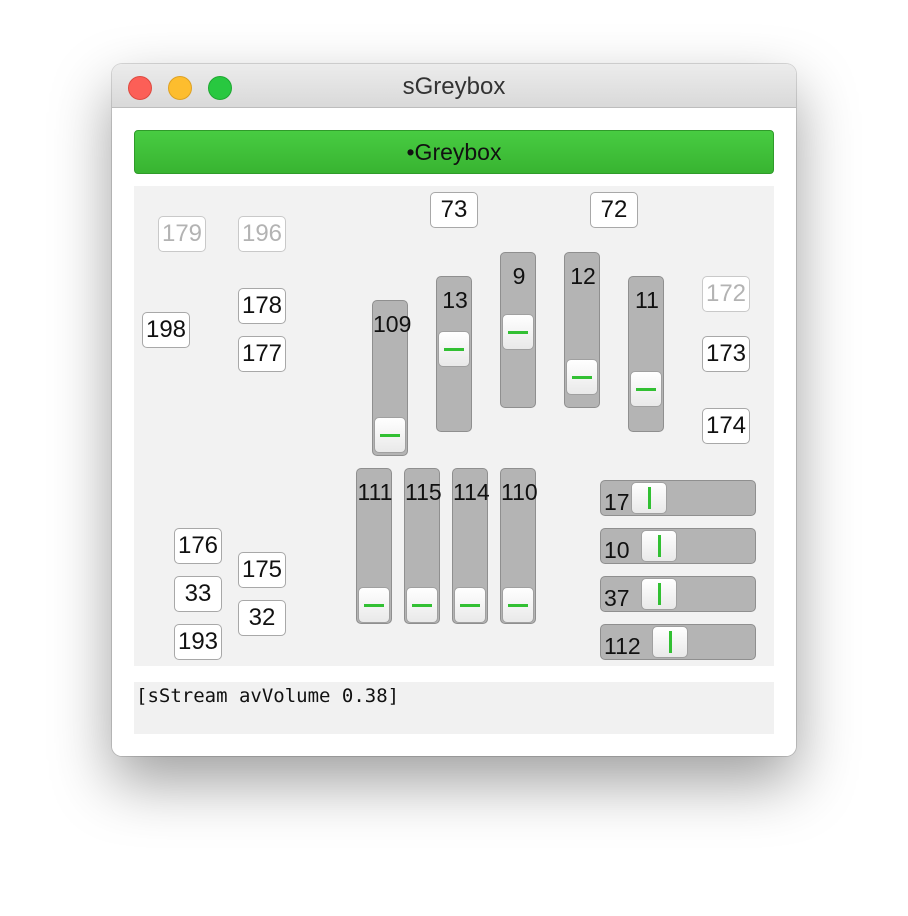 The width and height of the screenshot is (908, 916). What do you see at coordinates (678, 498) in the screenshot?
I see `horizontal-slider-17: 17` at bounding box center [678, 498].